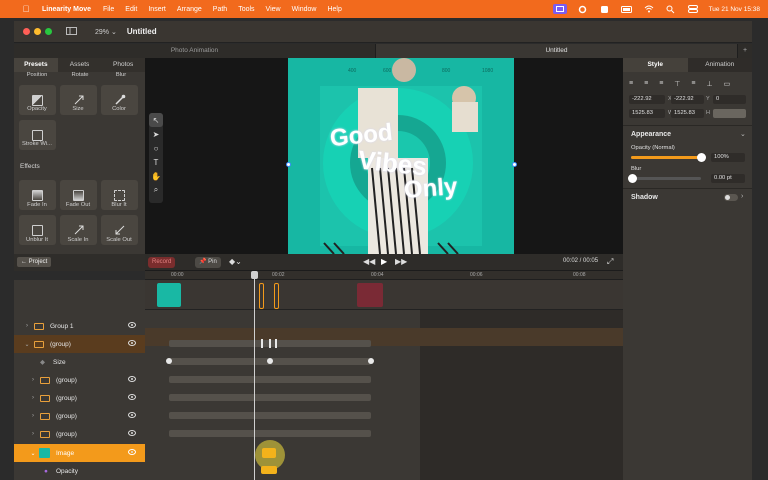  Describe the element at coordinates (79, 362) in the screenshot. I see `property-row: ◆ Size` at that location.